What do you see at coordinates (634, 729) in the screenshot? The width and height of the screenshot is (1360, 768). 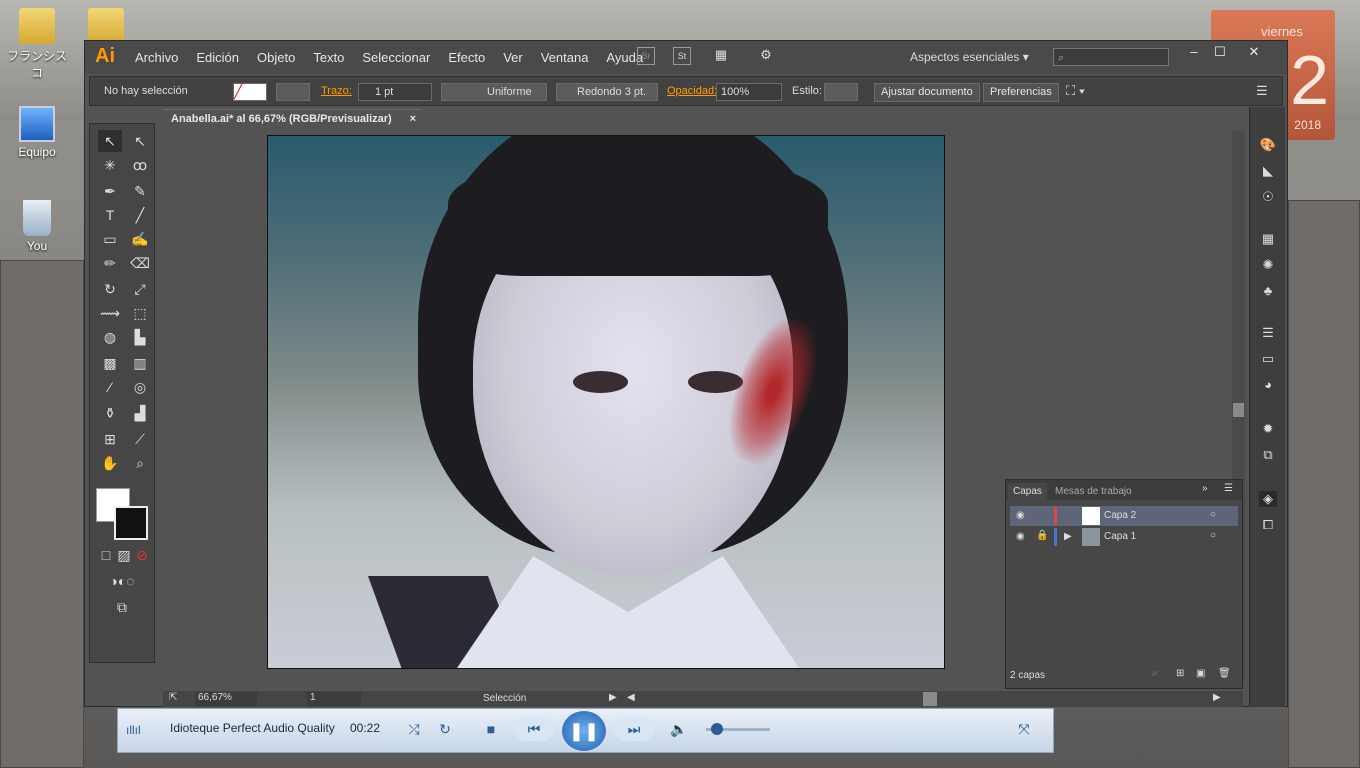 I see `next-icon: ⏭` at bounding box center [634, 729].